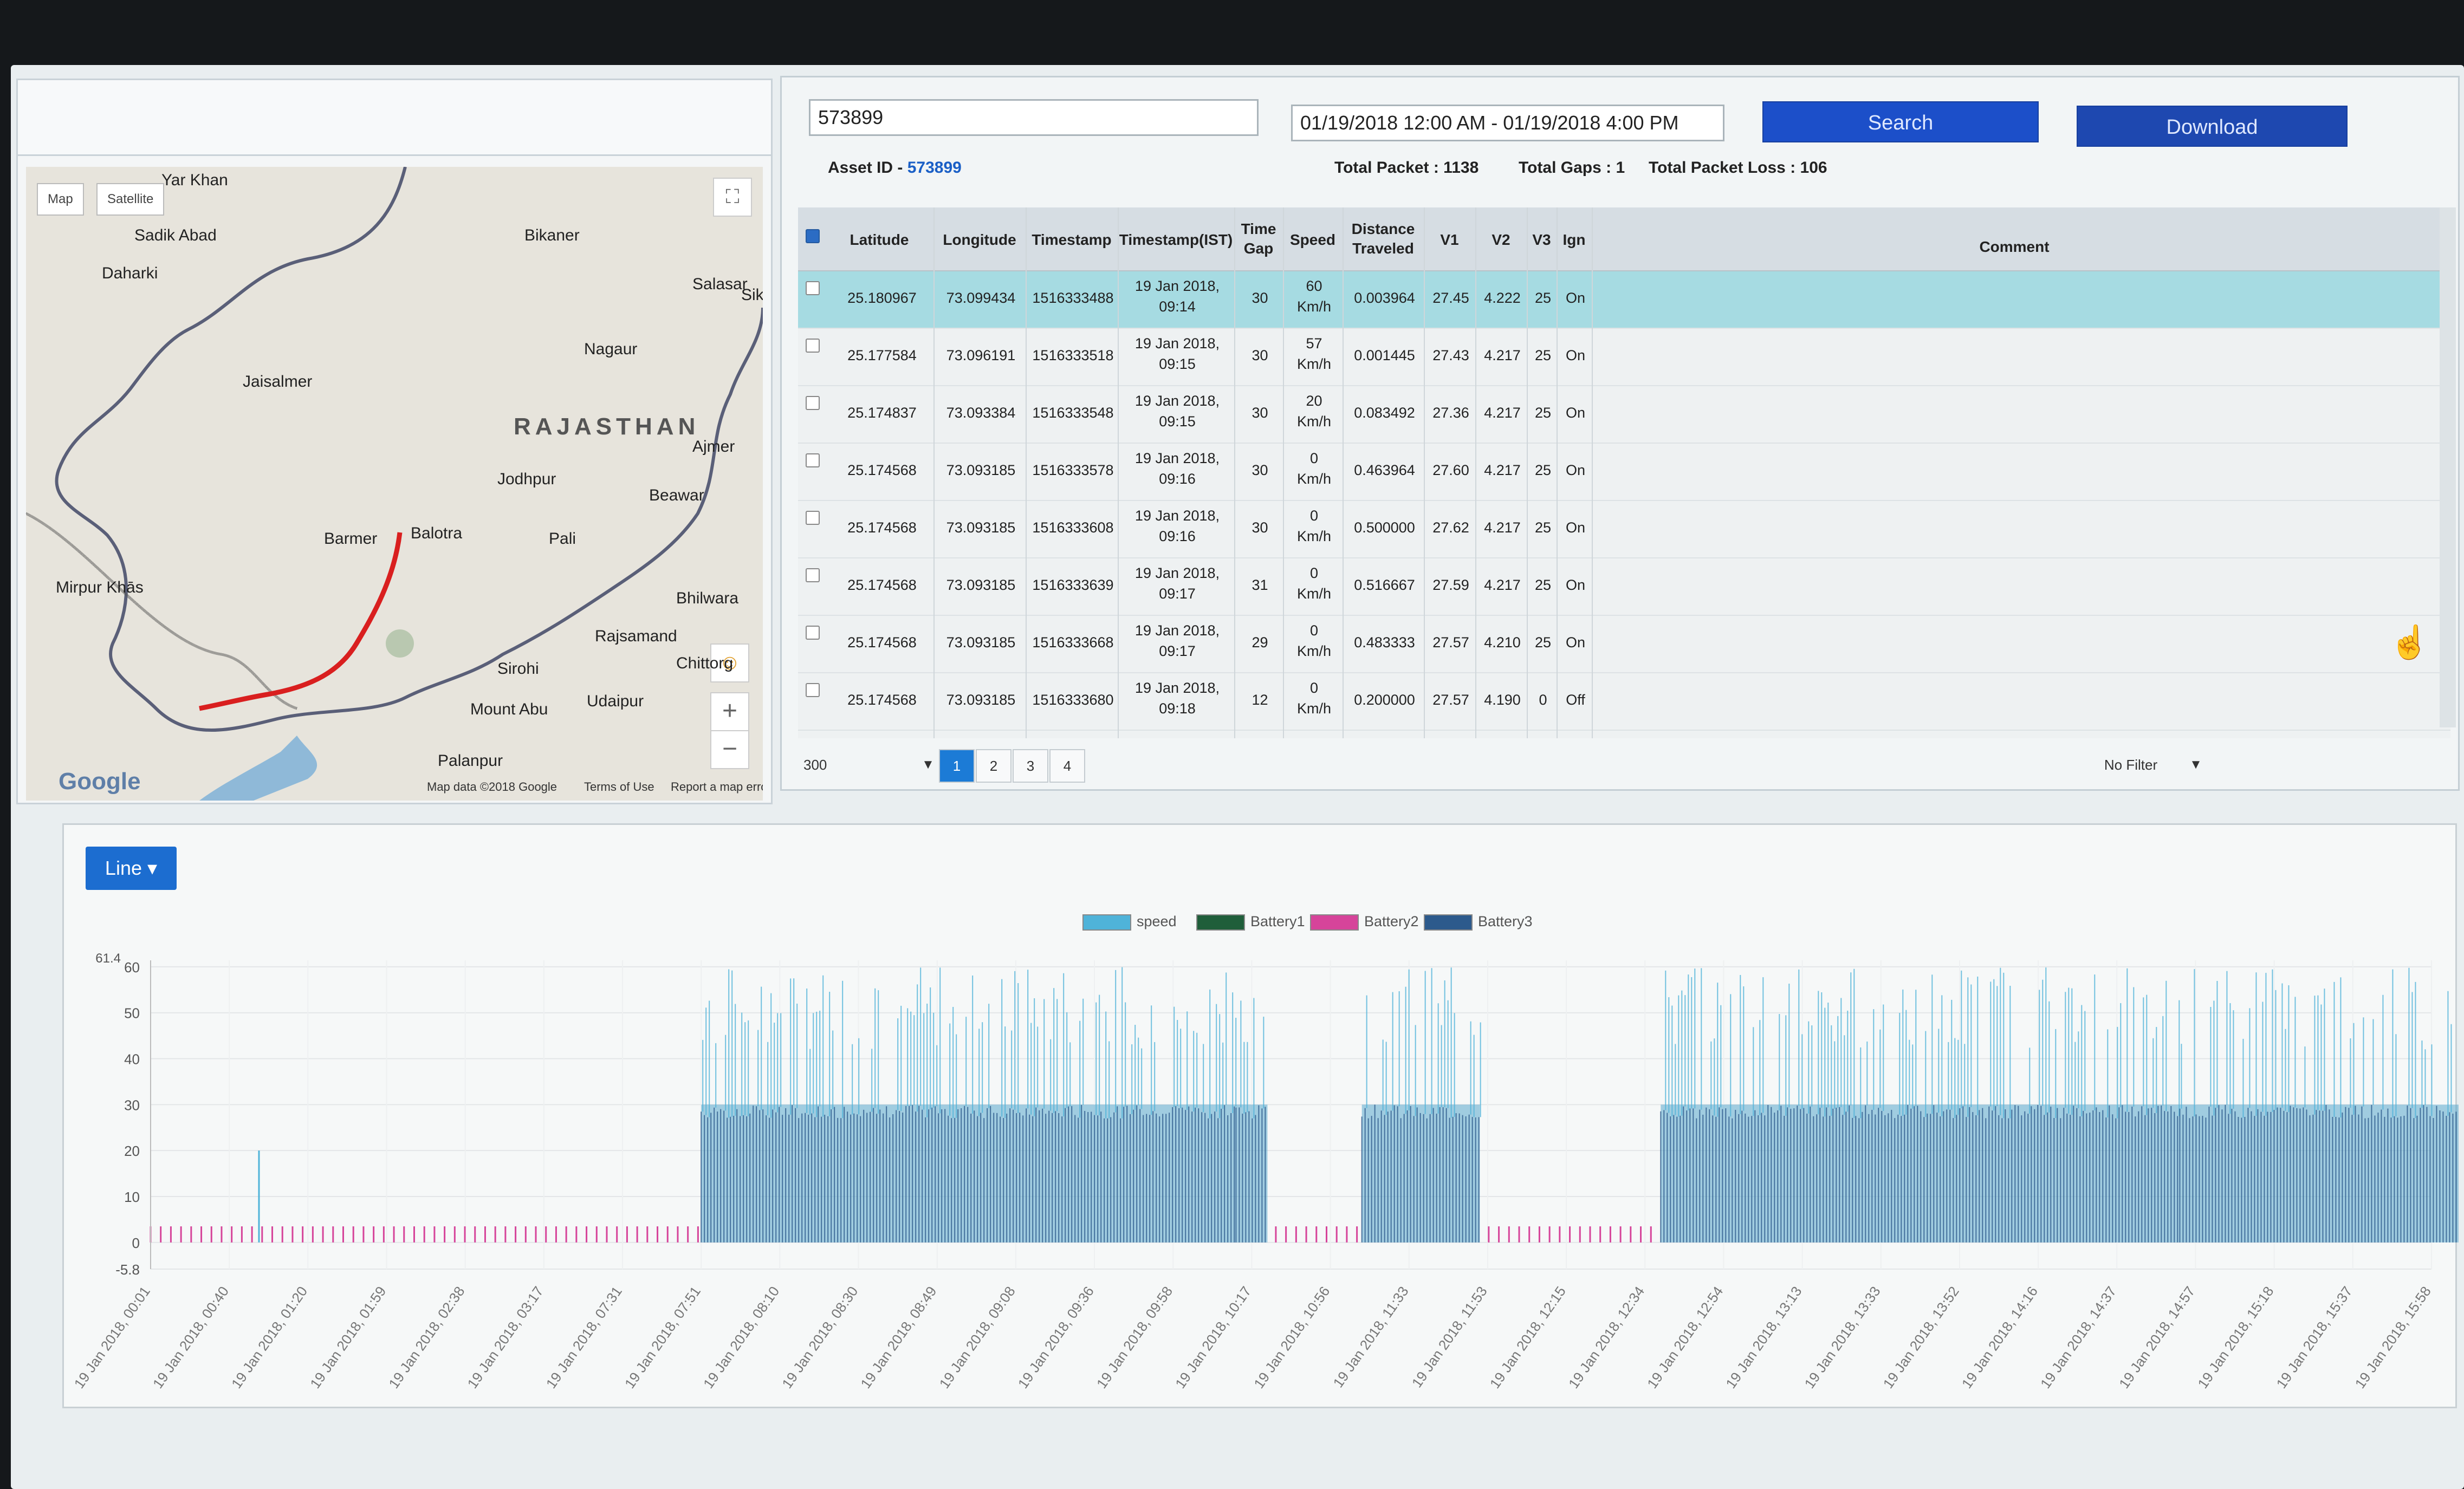  I want to click on cell-speed-unit: Km/h, so click(1314, 422).